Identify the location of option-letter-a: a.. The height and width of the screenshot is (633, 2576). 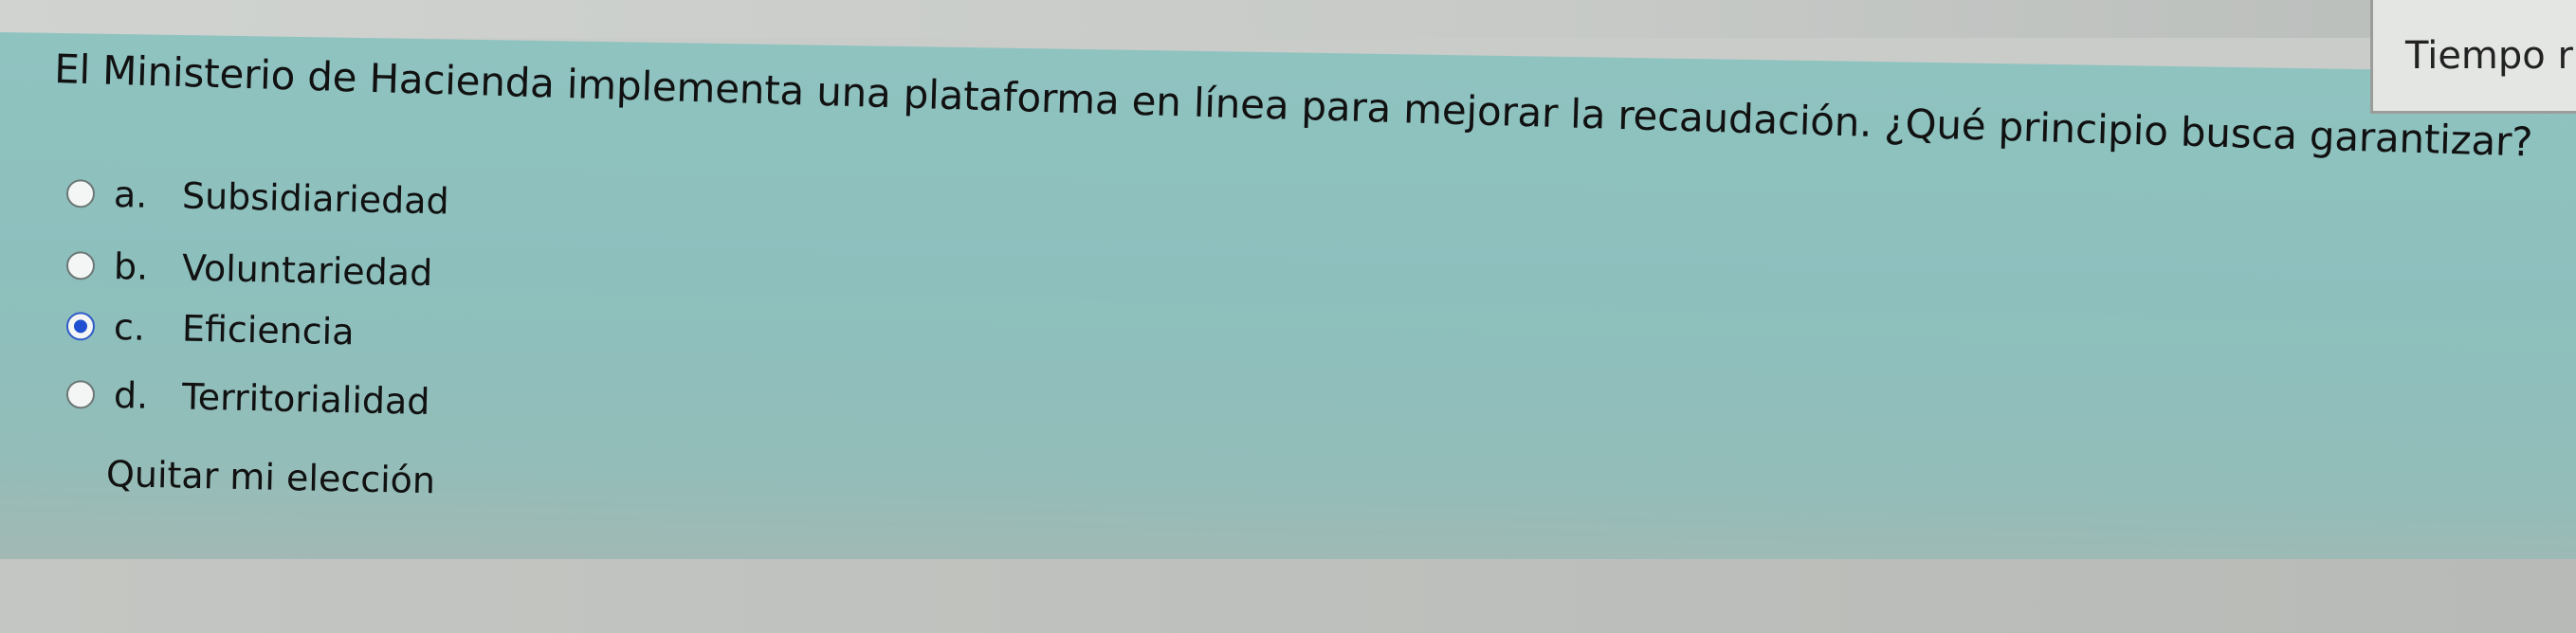
(130, 195).